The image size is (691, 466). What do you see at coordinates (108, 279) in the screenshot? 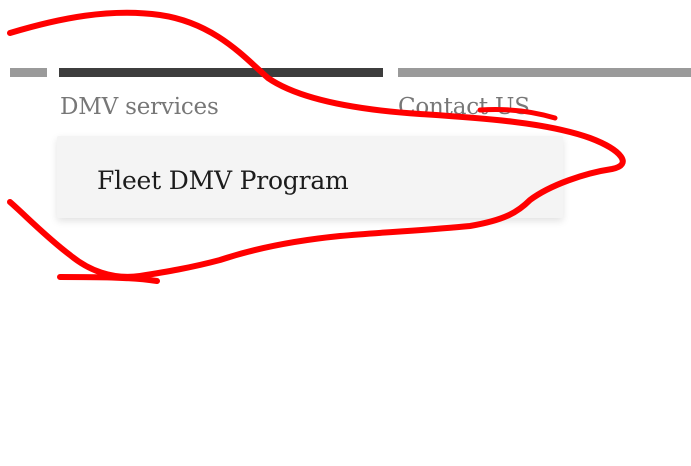
I see `annotation-underline-stroke` at bounding box center [108, 279].